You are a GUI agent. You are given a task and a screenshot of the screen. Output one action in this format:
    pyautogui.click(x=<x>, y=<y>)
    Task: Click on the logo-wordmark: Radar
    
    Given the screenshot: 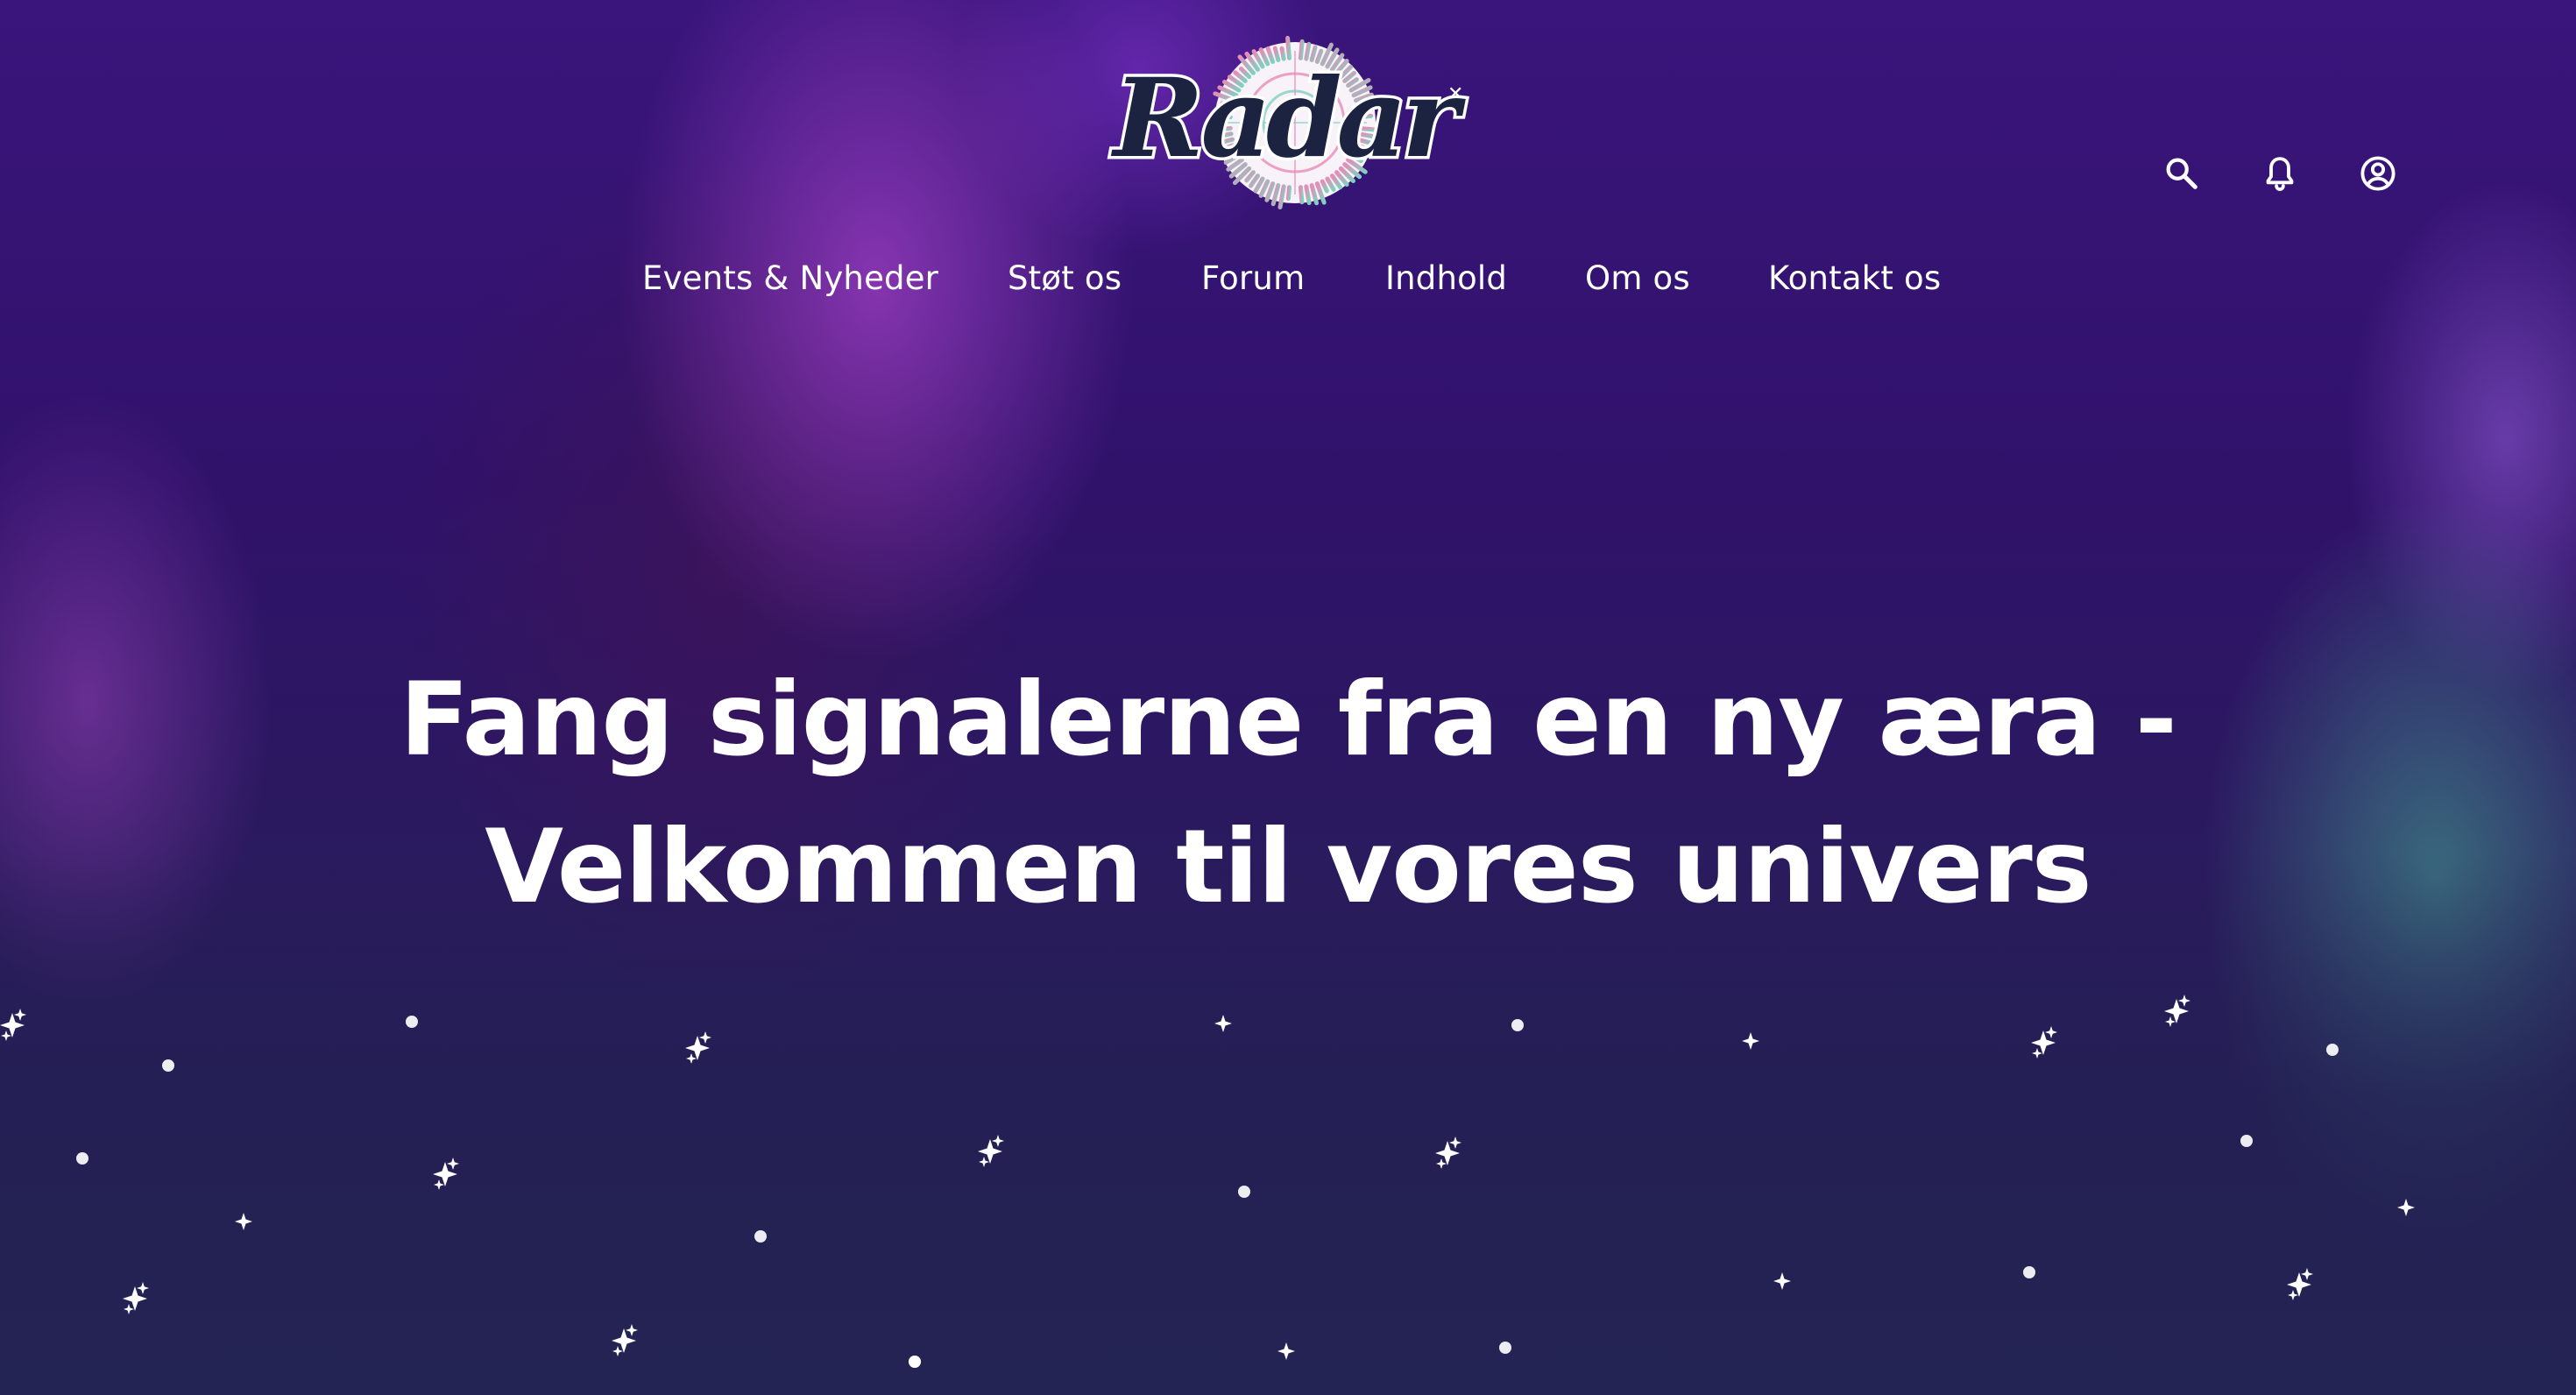 What is the action you would take?
    pyautogui.click(x=1288, y=118)
    